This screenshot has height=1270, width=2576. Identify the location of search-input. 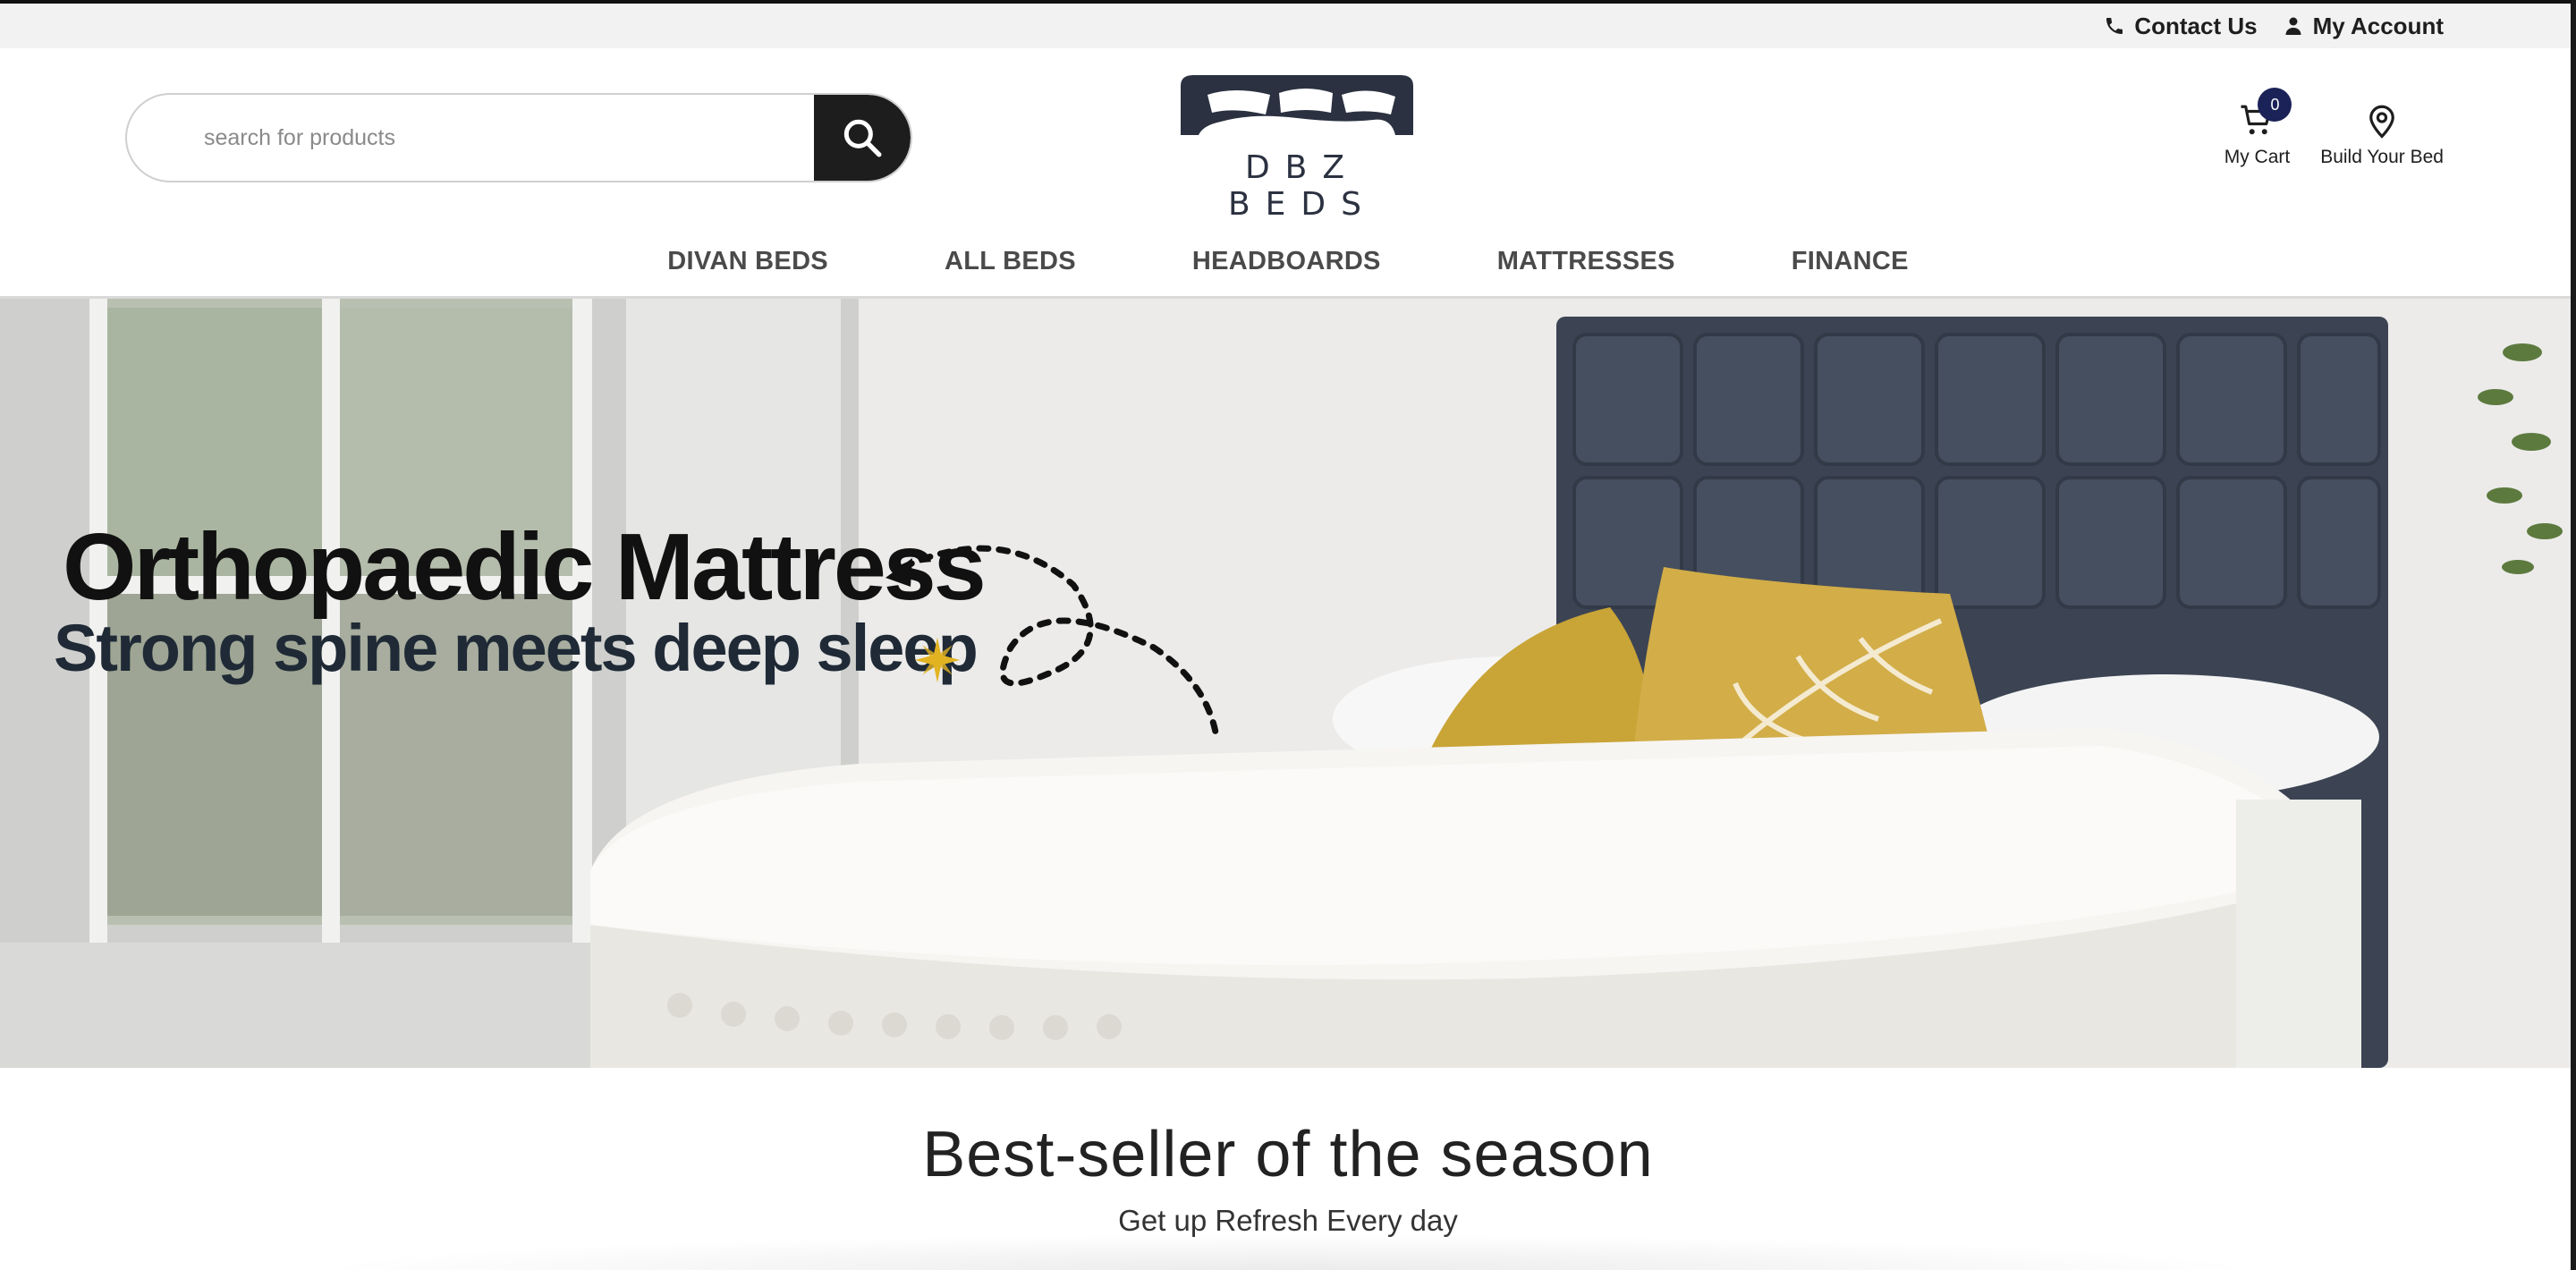
(470, 138).